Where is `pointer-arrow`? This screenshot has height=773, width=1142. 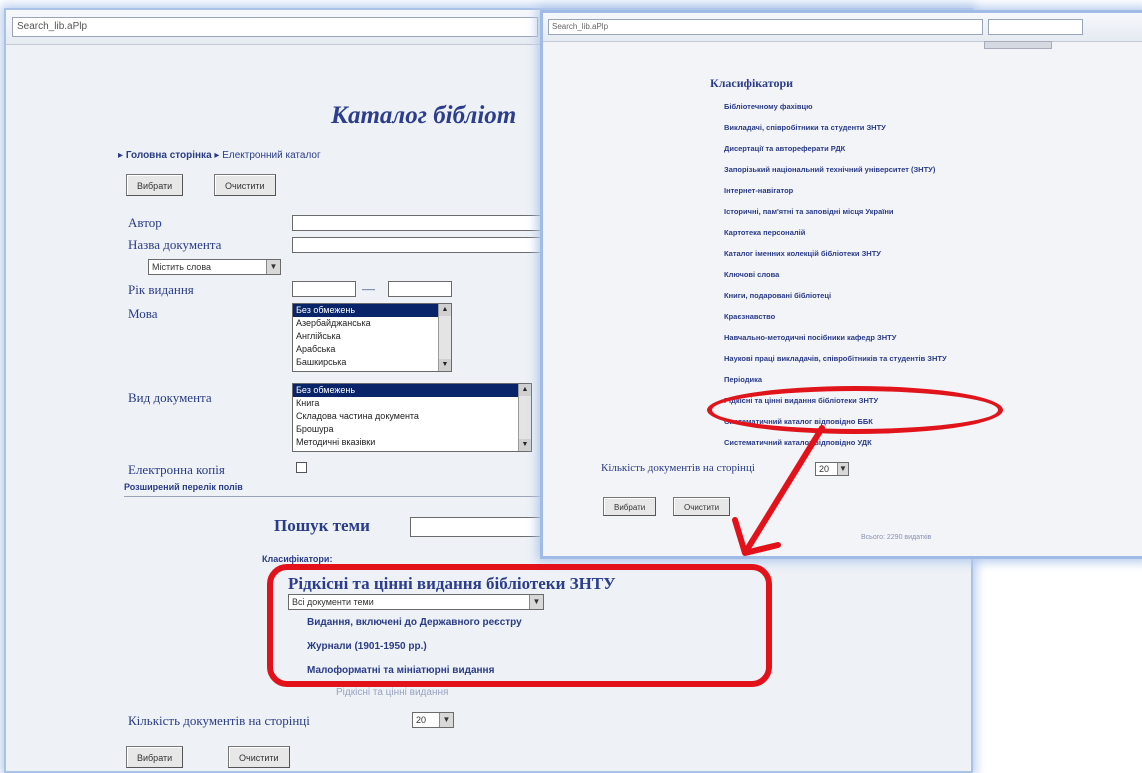 pointer-arrow is located at coordinates (778, 490).